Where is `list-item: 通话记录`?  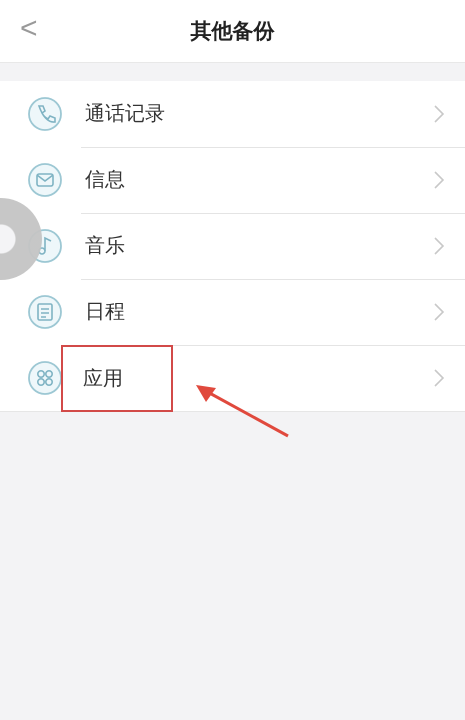
list-item: 通话记录 is located at coordinates (232, 114).